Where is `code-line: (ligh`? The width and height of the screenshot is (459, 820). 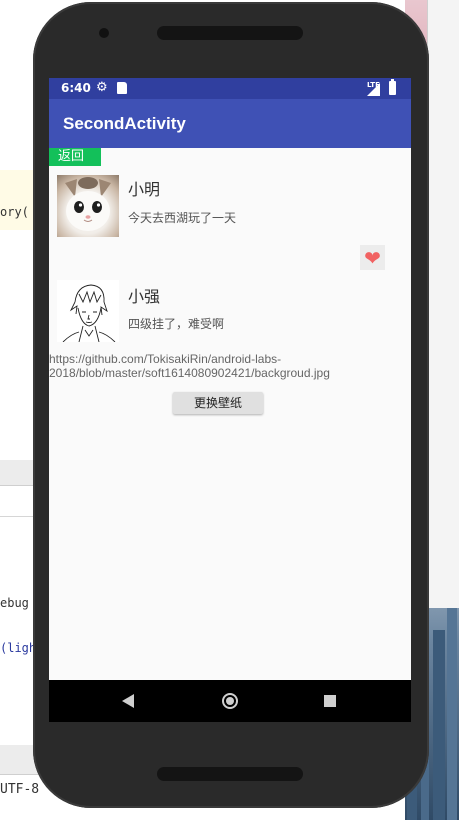 code-line: (ligh is located at coordinates (18, 648).